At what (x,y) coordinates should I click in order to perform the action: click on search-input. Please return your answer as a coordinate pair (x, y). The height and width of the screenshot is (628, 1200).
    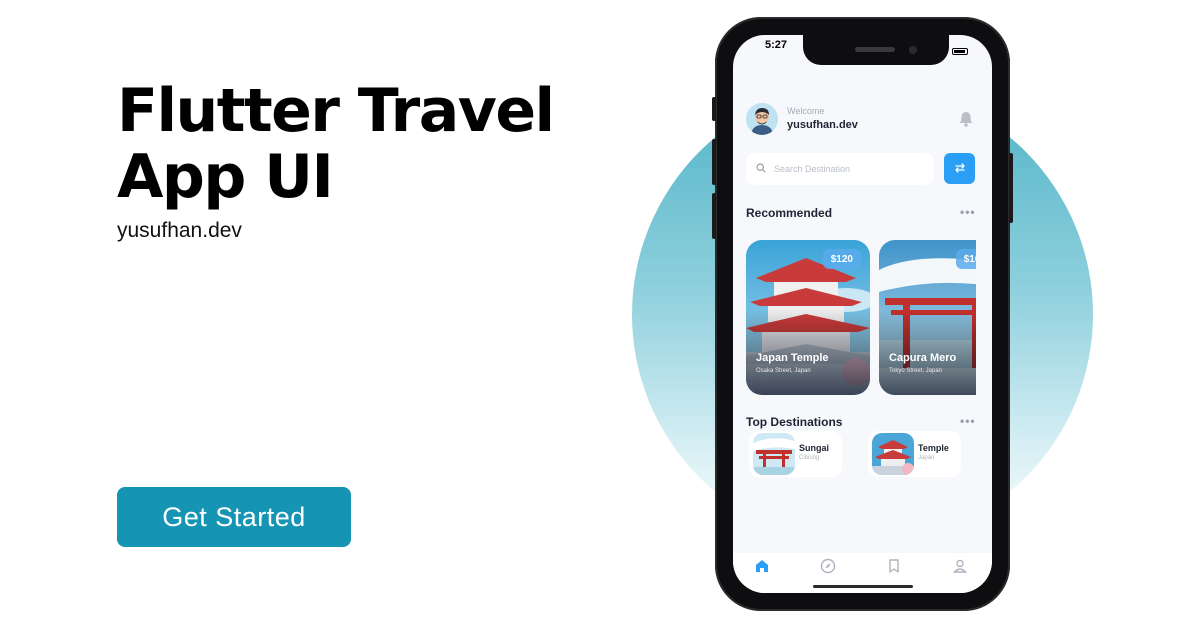
    Looking at the image, I should click on (849, 169).